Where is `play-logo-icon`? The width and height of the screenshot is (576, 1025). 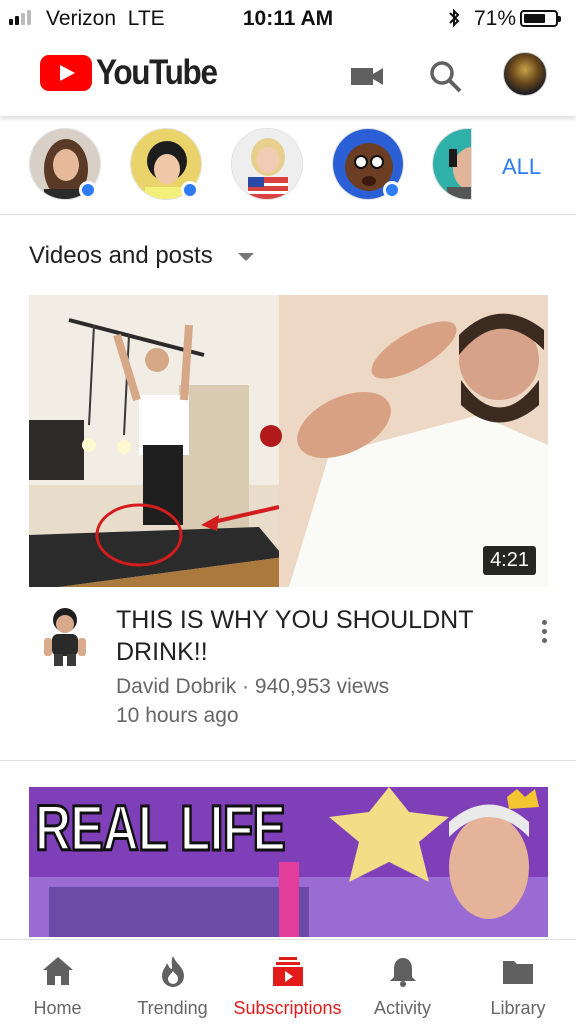
play-logo-icon is located at coordinates (66, 73).